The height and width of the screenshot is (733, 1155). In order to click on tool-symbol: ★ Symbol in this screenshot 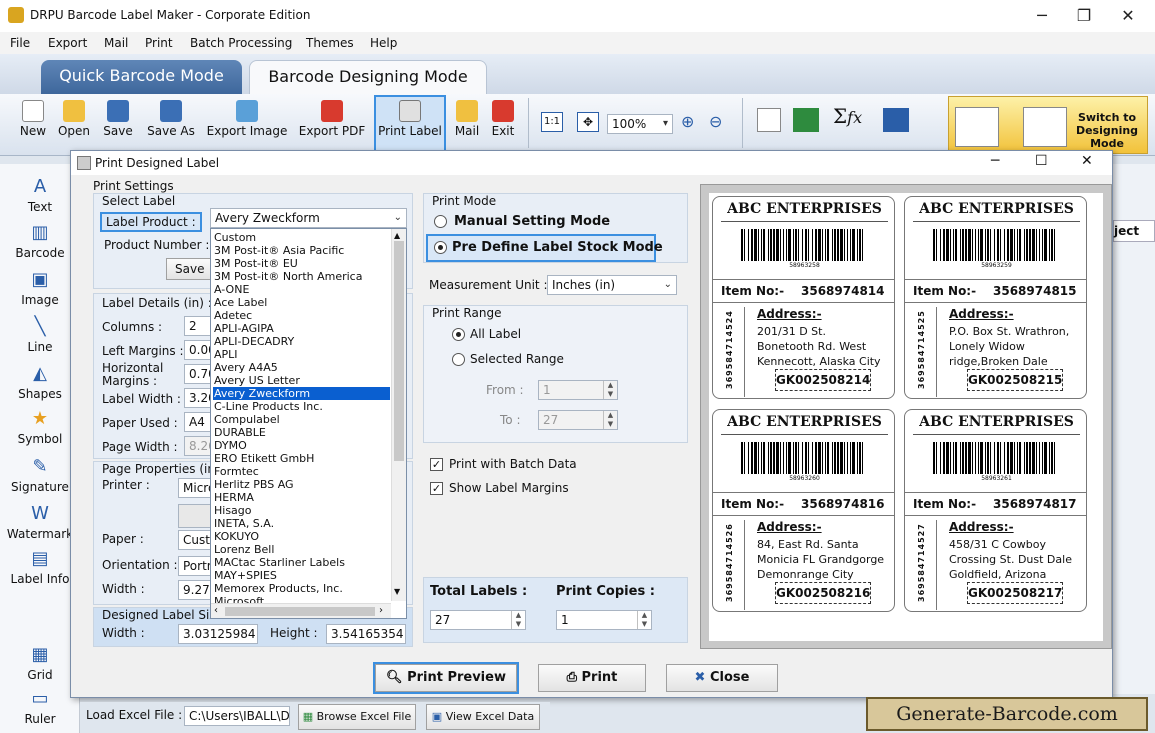, I will do `click(40, 427)`.